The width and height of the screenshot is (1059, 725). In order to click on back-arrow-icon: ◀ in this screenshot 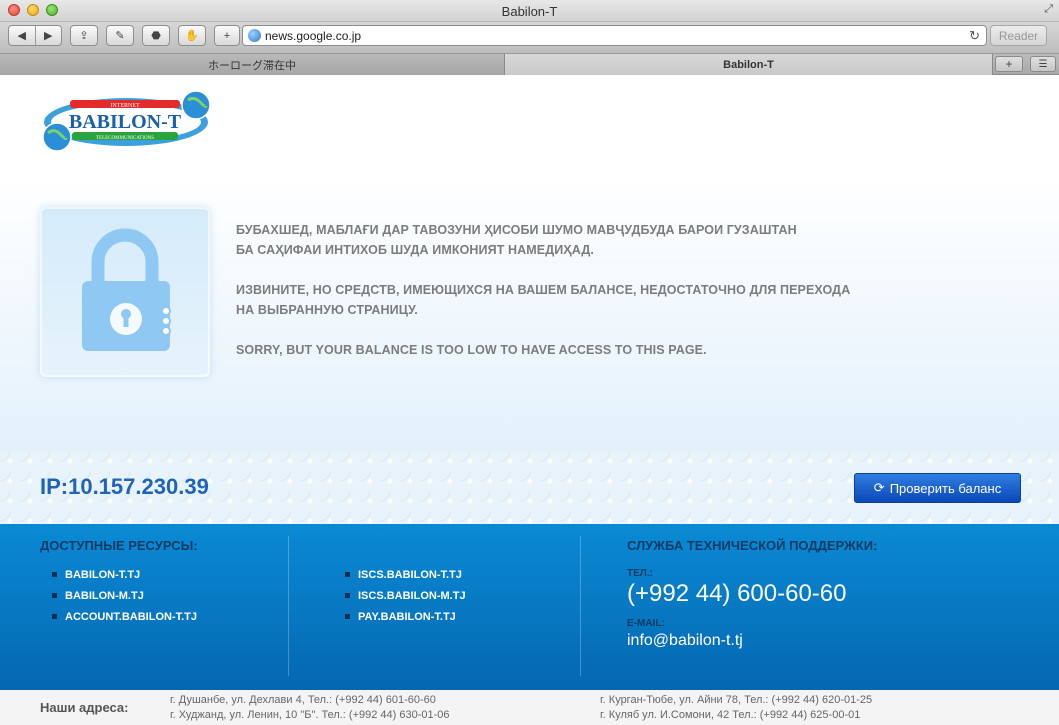, I will do `click(22, 35)`.